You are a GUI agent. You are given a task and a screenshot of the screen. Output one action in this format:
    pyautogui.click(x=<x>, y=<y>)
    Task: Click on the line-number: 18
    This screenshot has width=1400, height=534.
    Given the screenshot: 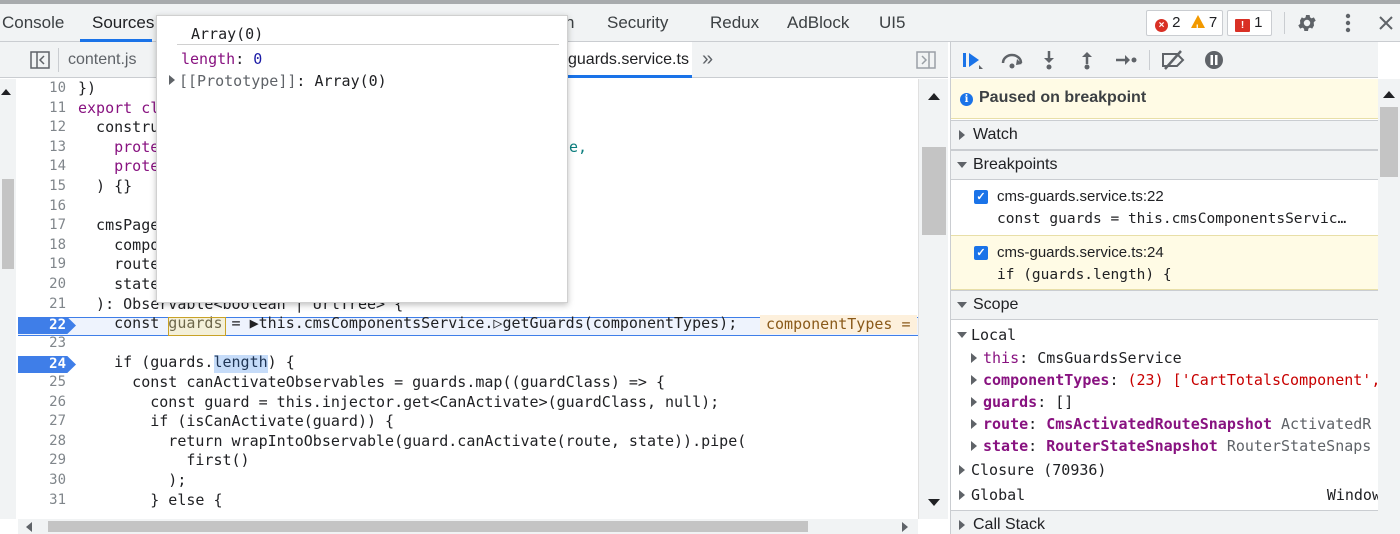 What is the action you would take?
    pyautogui.click(x=45, y=246)
    